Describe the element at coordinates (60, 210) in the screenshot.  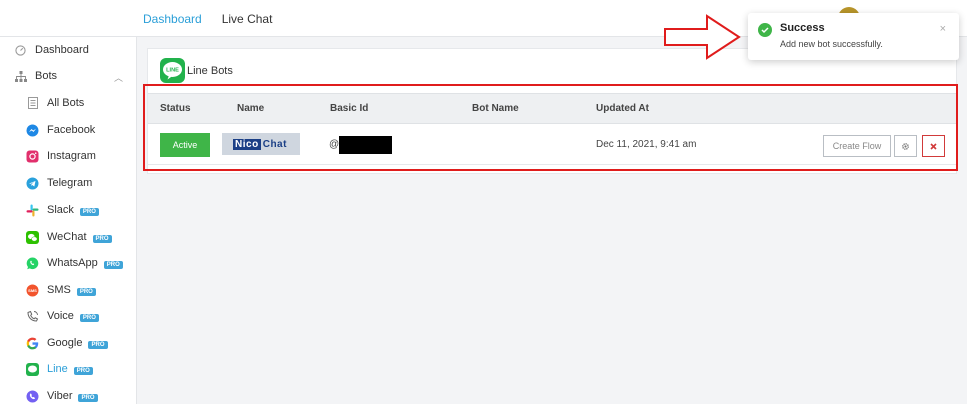
I see `sidebar-item-label: Slack` at that location.